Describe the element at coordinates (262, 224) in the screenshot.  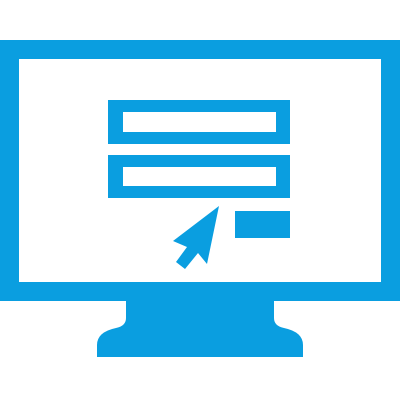
I see `submit-button` at that location.